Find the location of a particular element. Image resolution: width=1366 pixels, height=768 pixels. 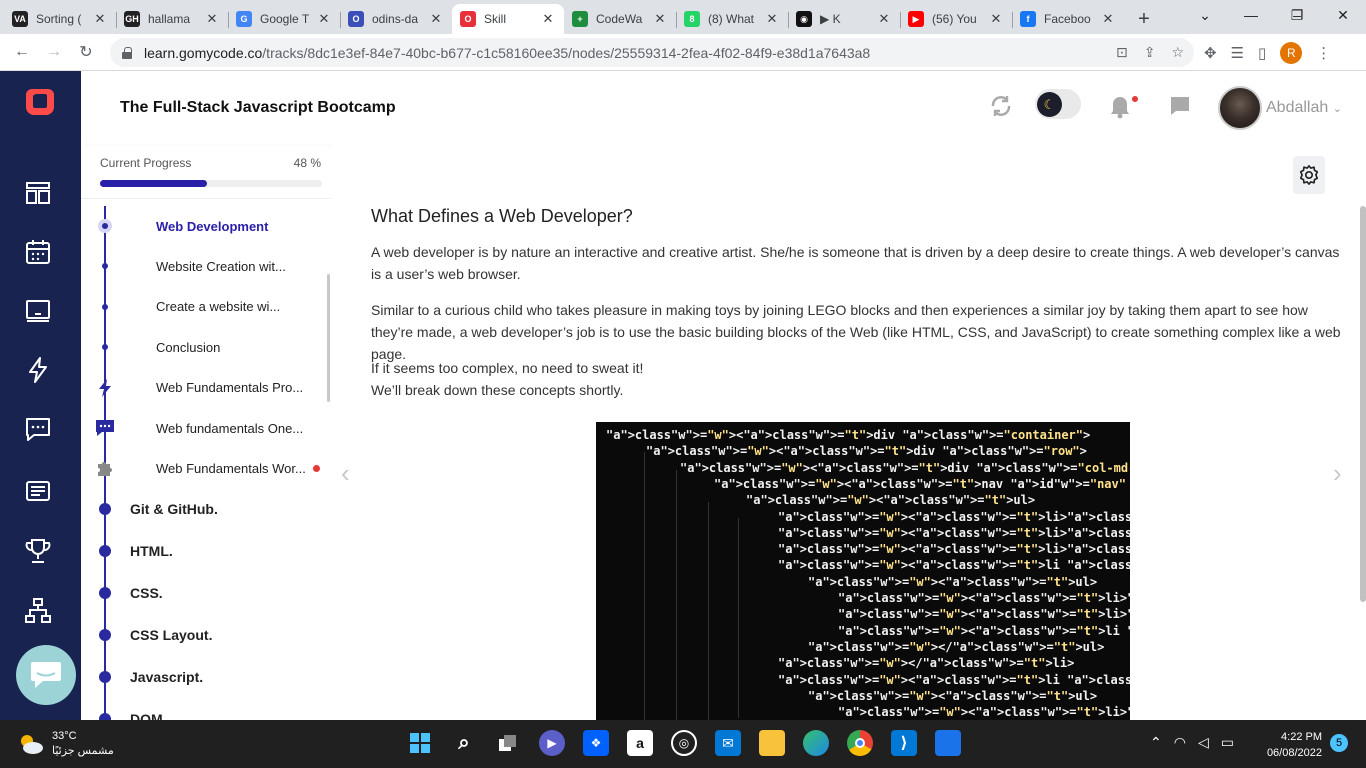

mail-icon: ✉ is located at coordinates (728, 743).